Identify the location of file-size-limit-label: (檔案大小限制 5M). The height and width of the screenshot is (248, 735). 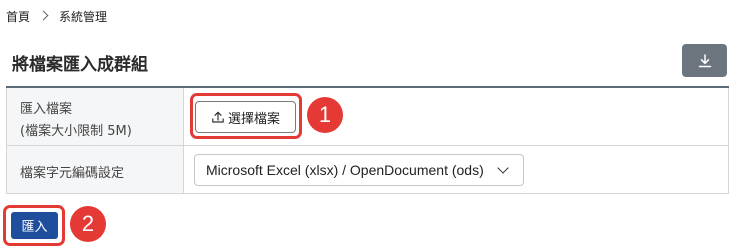
(76, 131).